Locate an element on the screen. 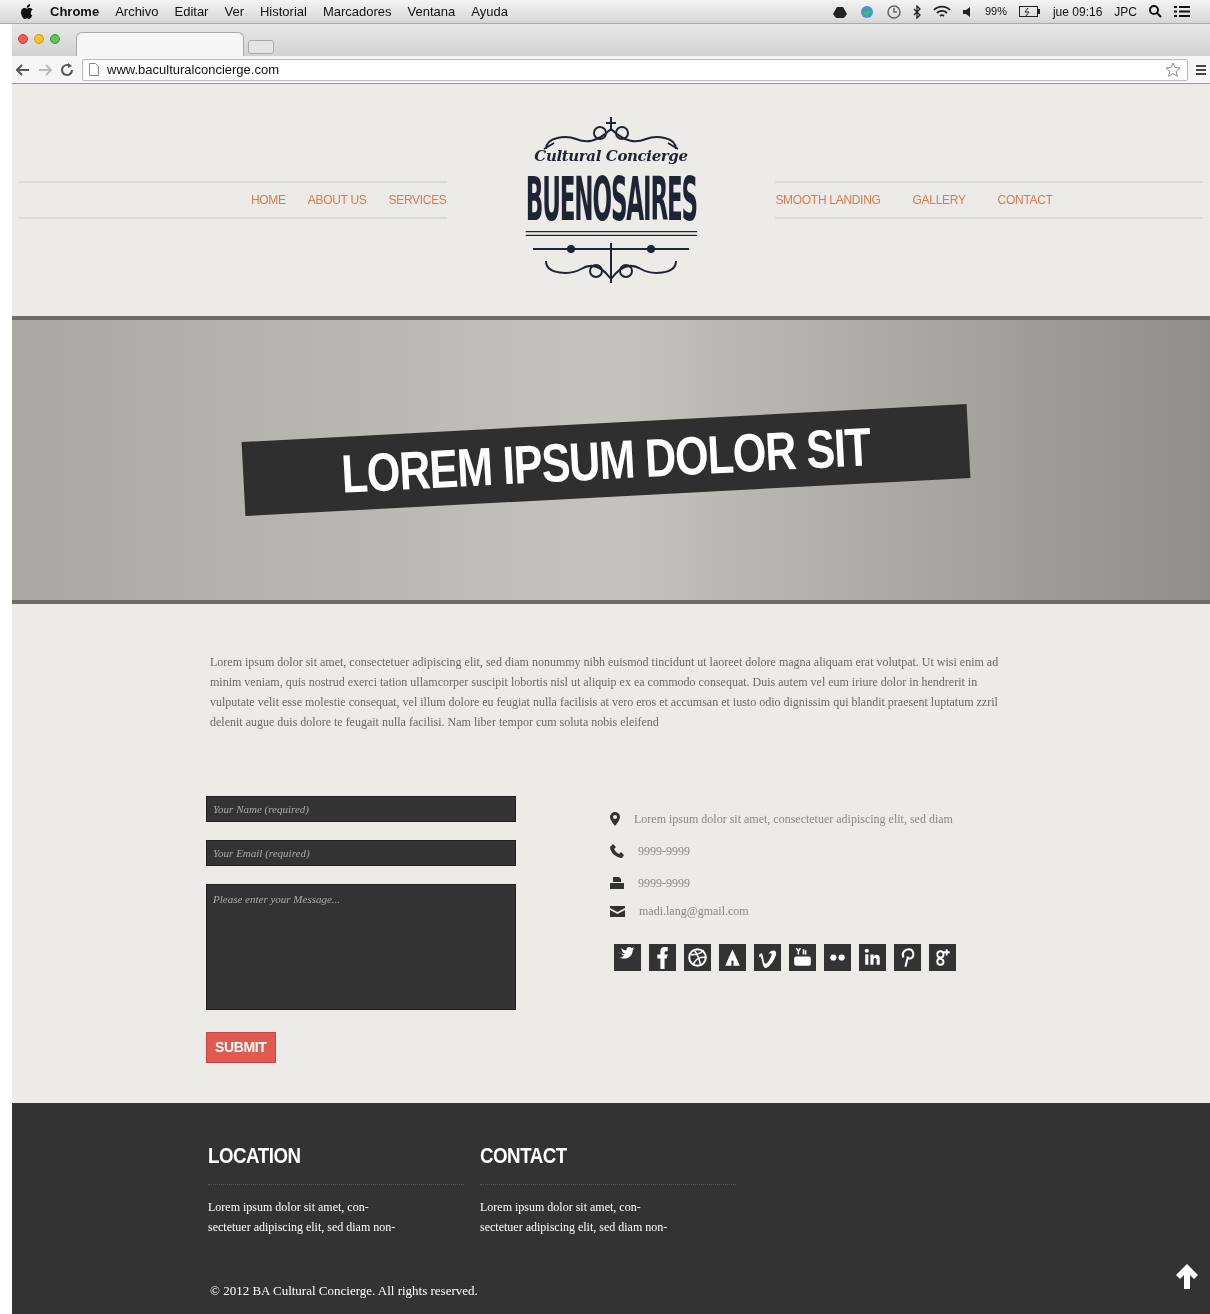 The width and height of the screenshot is (1210, 1314). footer-heading: LOCATION is located at coordinates (254, 1156).